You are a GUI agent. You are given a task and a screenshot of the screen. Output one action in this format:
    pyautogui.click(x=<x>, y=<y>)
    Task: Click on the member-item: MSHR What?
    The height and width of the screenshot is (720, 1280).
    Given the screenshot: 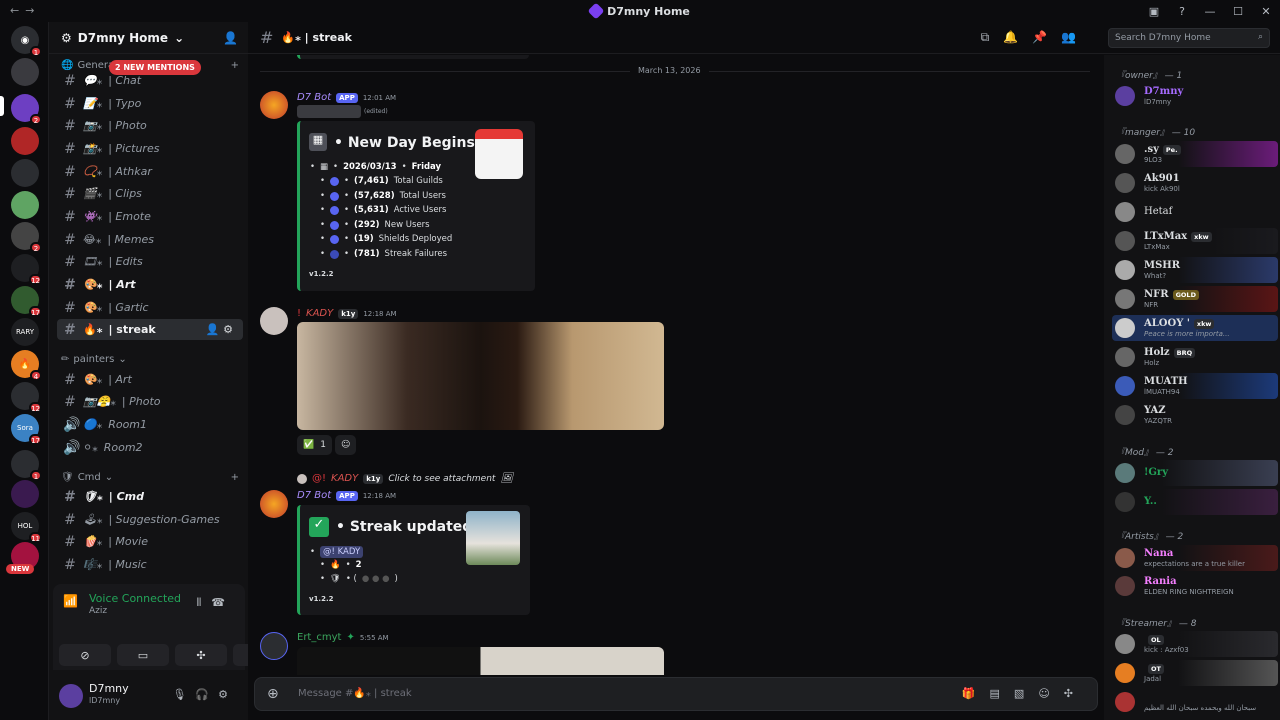 What is the action you would take?
    pyautogui.click(x=1195, y=270)
    